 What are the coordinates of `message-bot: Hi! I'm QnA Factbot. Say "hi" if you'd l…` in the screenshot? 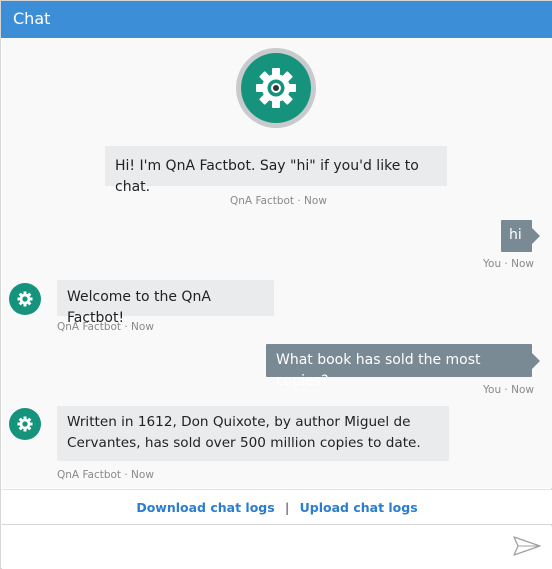 It's located at (276, 170).